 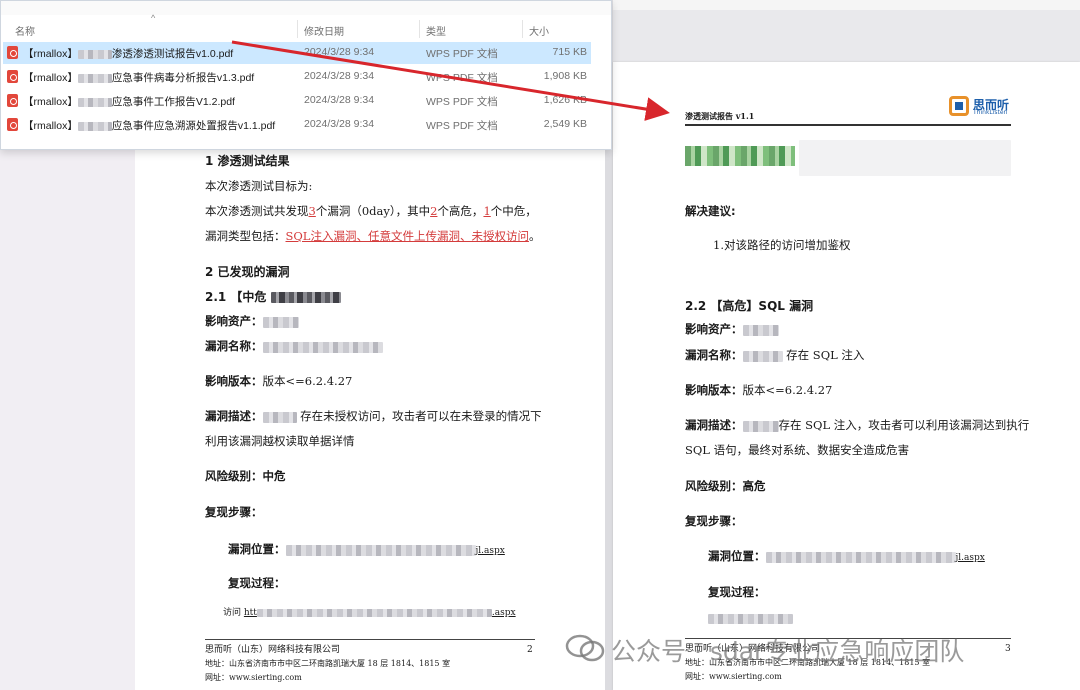 I want to click on wechat-icon, so click(x=585, y=648).